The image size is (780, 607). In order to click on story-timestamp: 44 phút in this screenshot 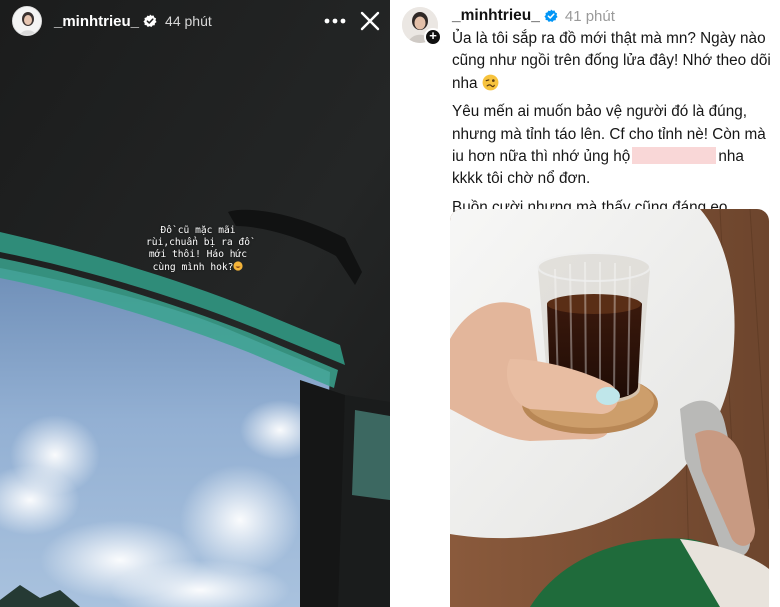, I will do `click(188, 21)`.